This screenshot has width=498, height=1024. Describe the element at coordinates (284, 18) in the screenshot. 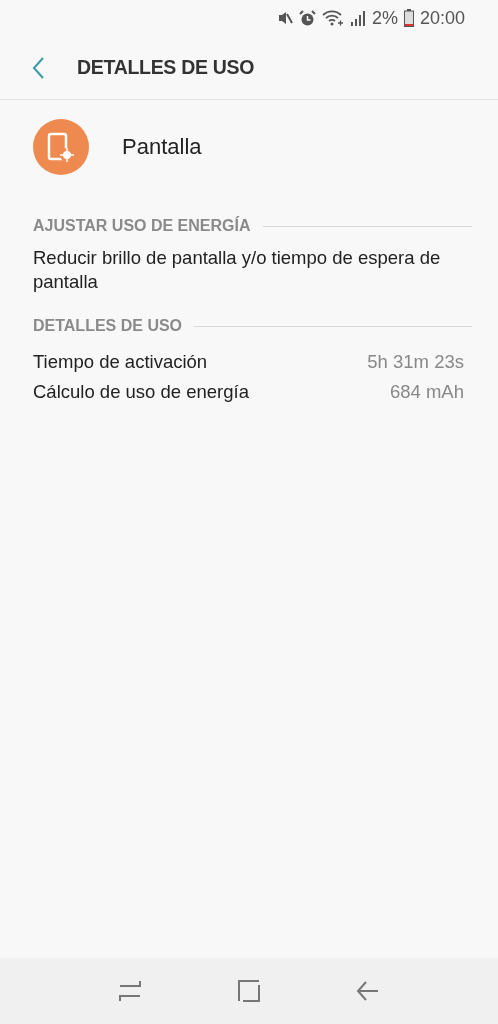

I see `mute-icon` at that location.